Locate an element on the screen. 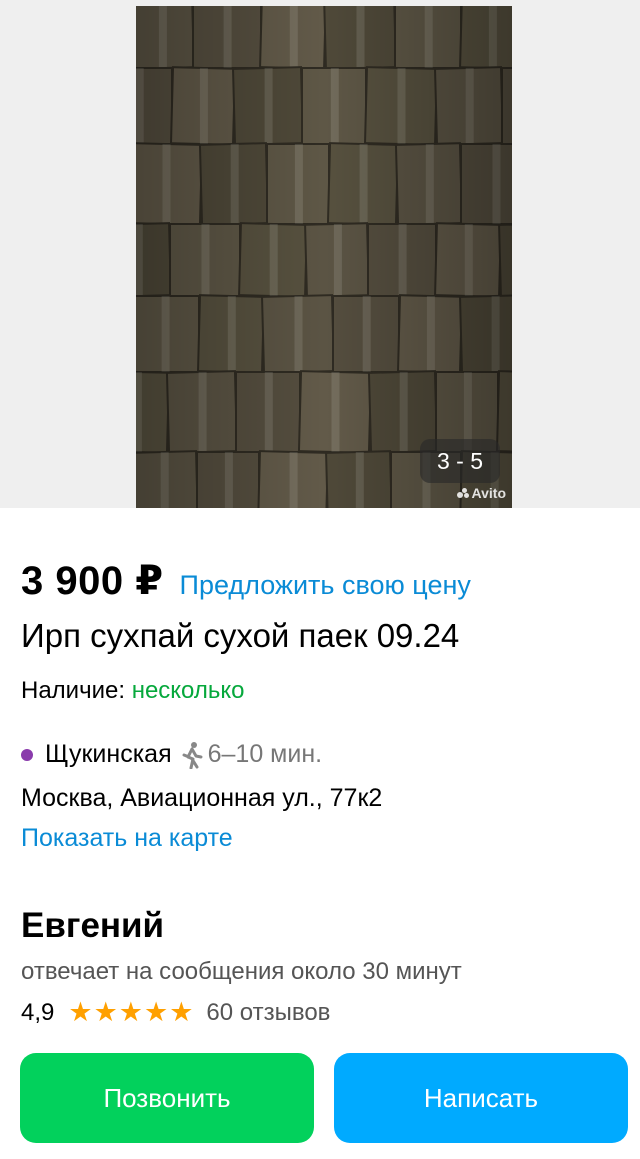 This screenshot has width=640, height=1159. walking-icon is located at coordinates (192, 755).